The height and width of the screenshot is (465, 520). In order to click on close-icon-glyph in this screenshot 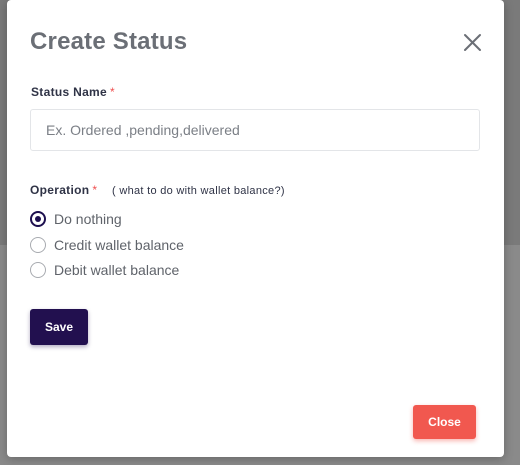, I will do `click(472, 42)`.